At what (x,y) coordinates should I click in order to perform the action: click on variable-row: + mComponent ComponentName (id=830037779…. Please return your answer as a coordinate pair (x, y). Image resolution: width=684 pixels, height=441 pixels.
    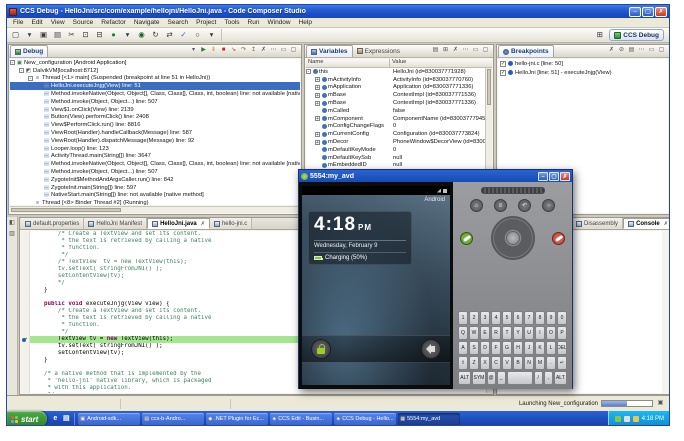
    Looking at the image, I should click on (395, 119).